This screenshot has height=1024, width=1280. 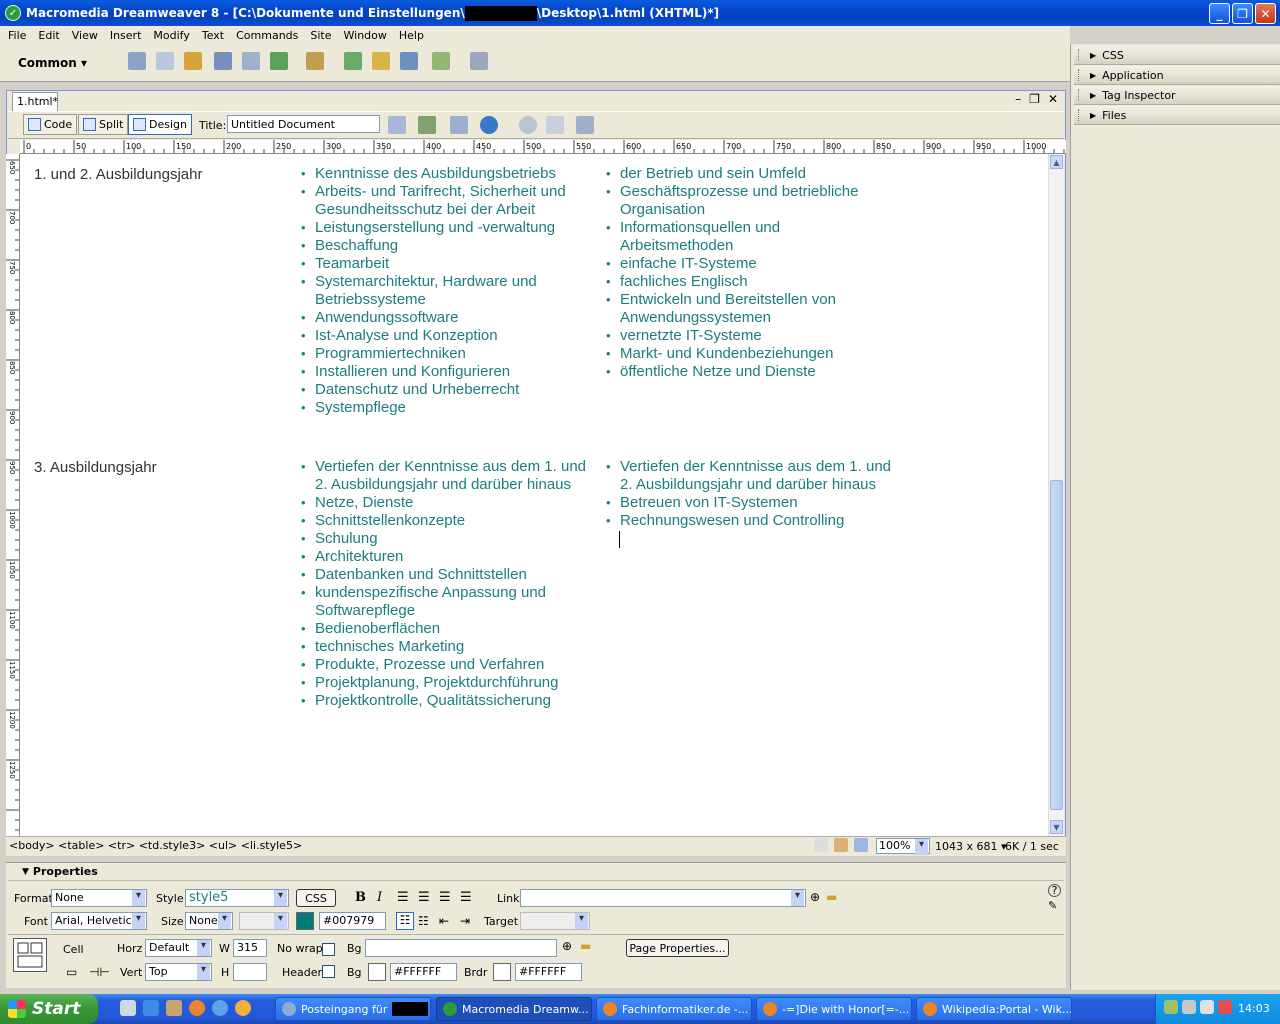 What do you see at coordinates (423, 921) in the screenshot?
I see `ordered-list-icon: ☷` at bounding box center [423, 921].